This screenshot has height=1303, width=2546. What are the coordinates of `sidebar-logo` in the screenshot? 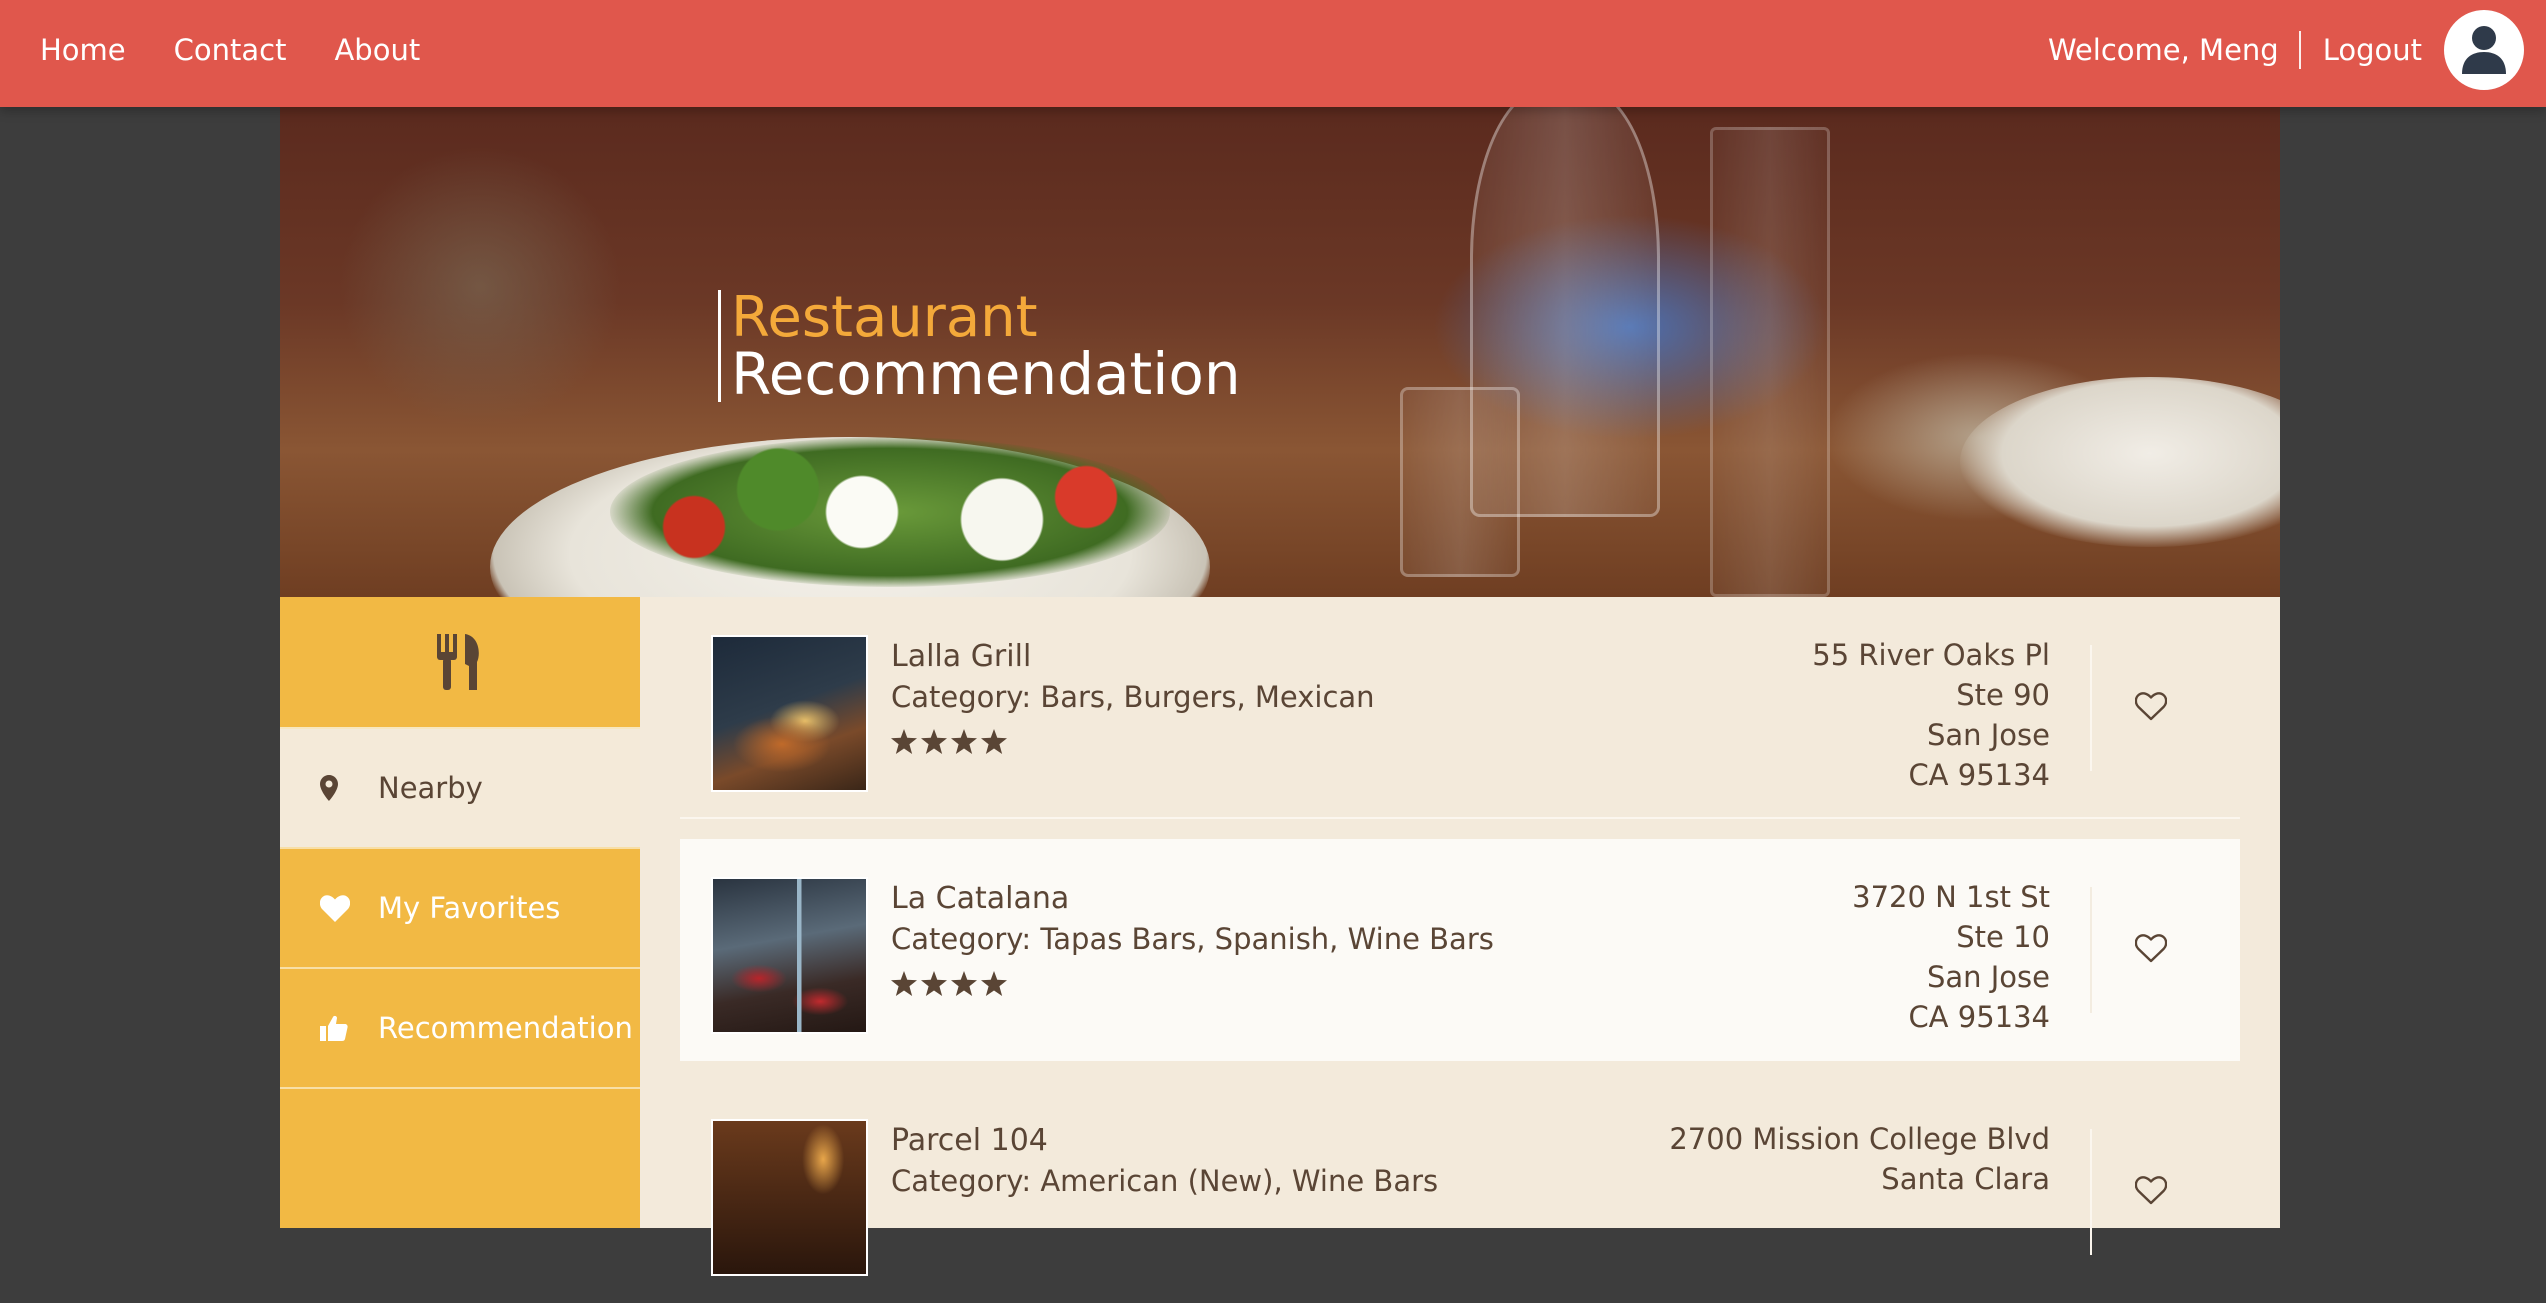 It's located at (460, 663).